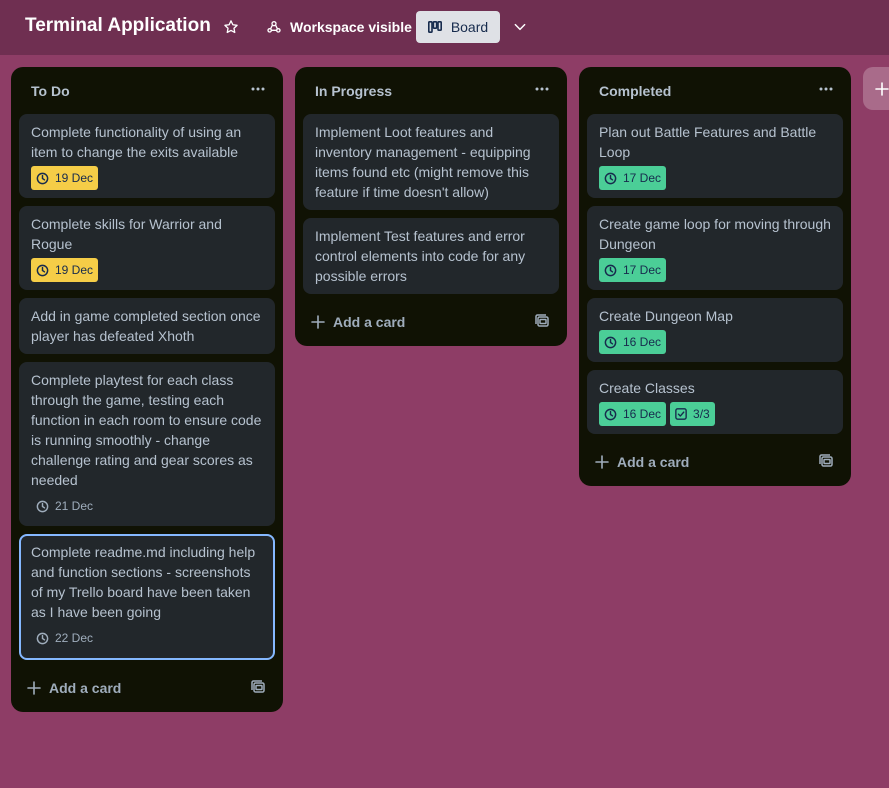 This screenshot has width=889, height=788. Describe the element at coordinates (692, 414) in the screenshot. I see `checklist-badge: 3/3` at that location.